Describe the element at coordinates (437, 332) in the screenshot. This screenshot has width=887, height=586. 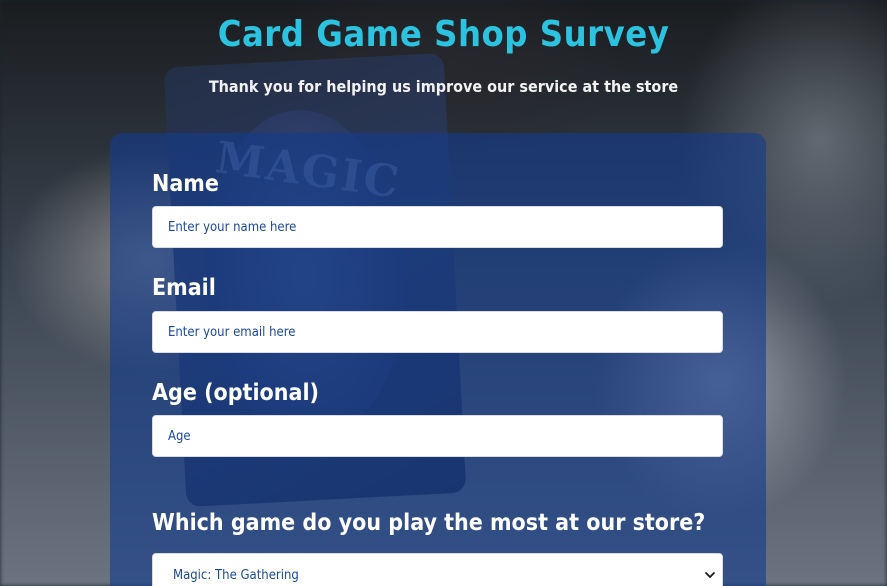
I see `email-input` at that location.